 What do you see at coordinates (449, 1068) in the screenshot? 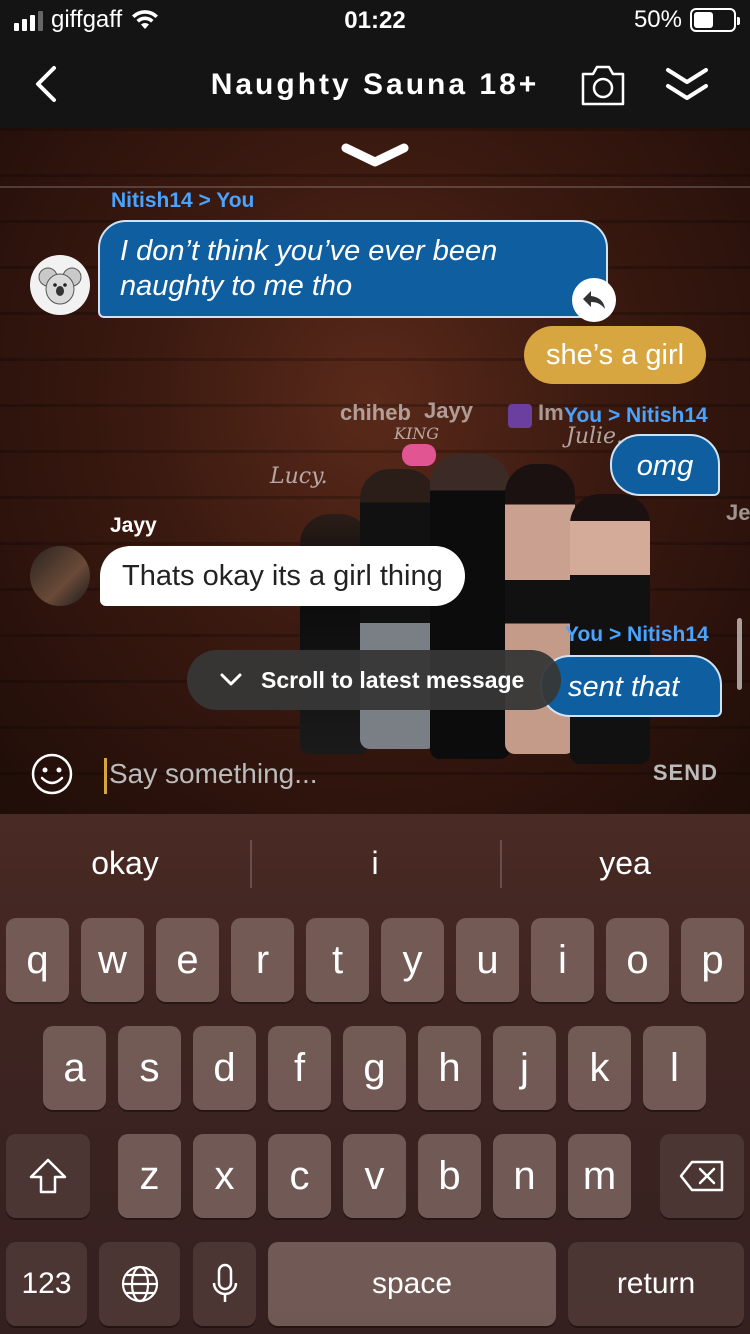
I see `key-h: h` at bounding box center [449, 1068].